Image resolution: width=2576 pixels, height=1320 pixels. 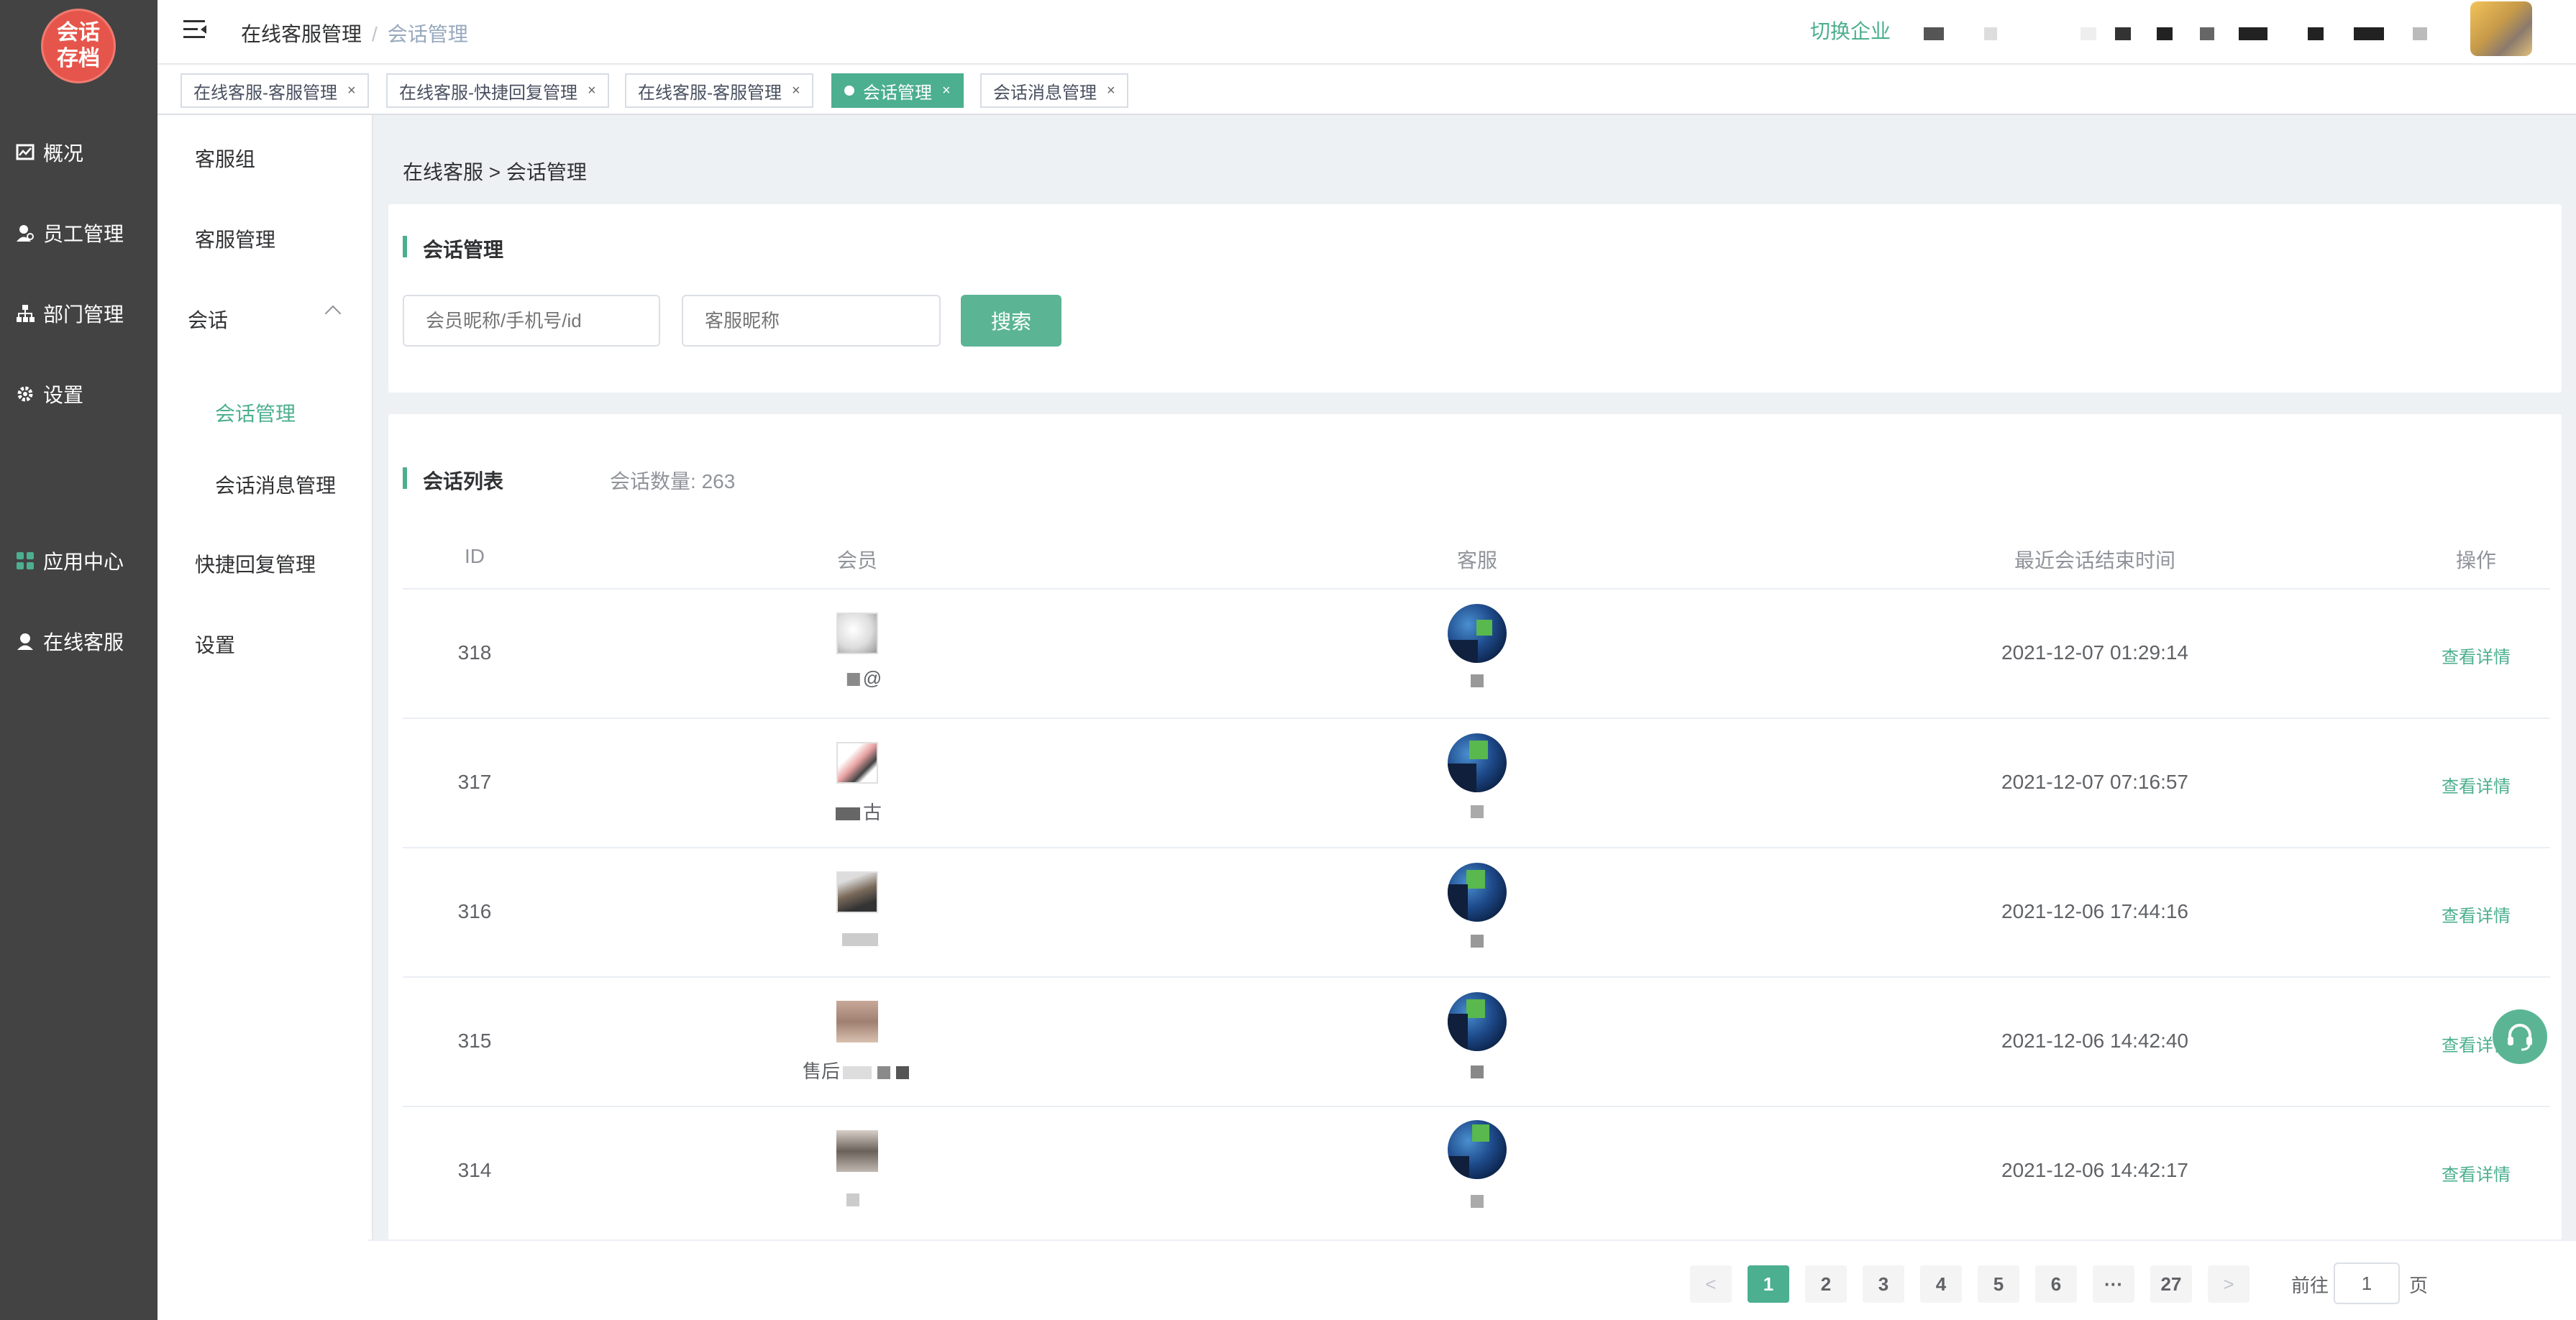 I want to click on sidebar-item-settings: 设置, so click(x=50, y=394).